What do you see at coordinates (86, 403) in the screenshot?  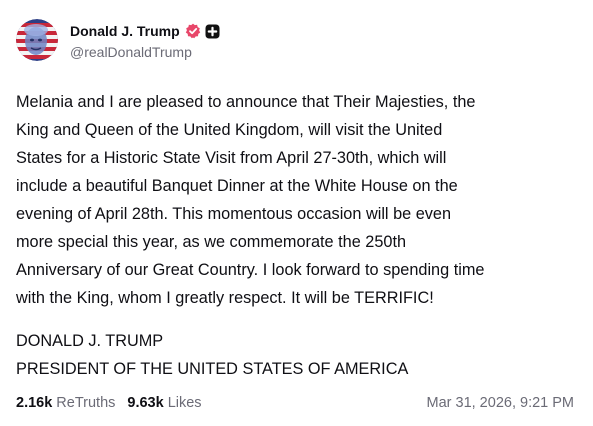 I see `retruths-label: ReTruths` at bounding box center [86, 403].